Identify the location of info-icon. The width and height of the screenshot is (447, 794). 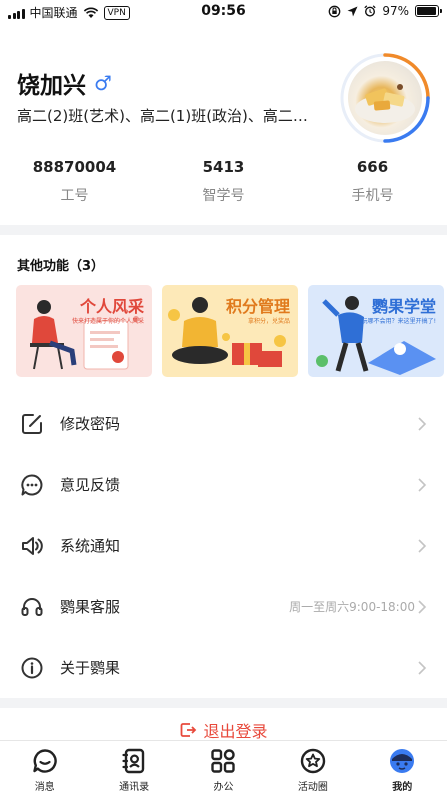
(32, 667).